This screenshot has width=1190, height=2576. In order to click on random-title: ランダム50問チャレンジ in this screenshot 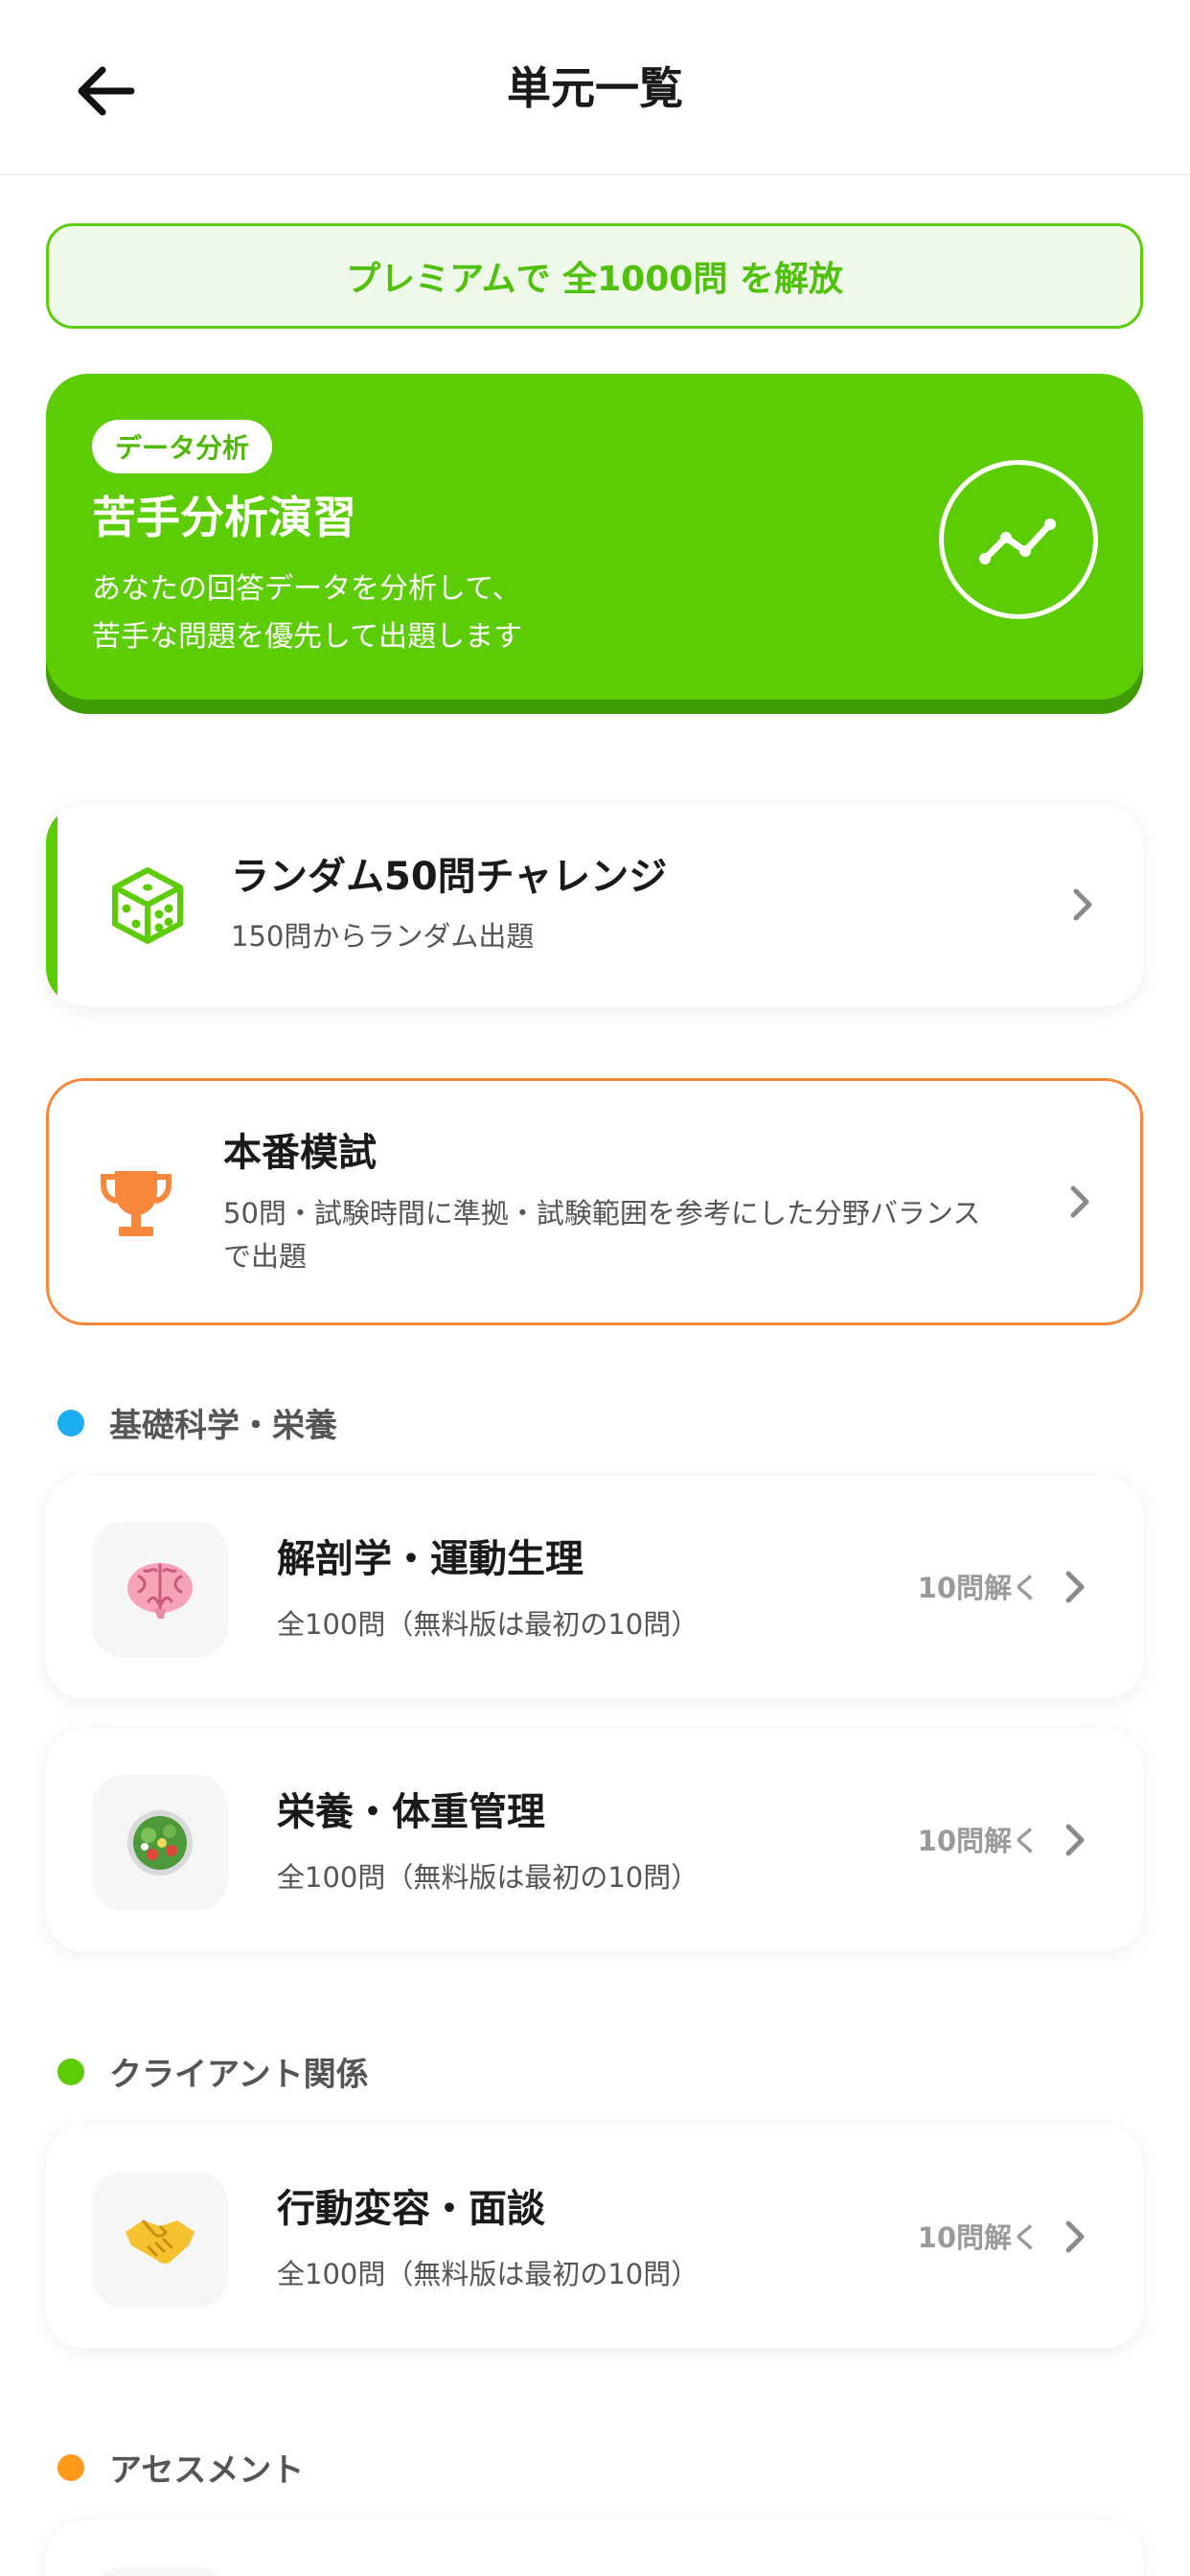, I will do `click(450, 877)`.